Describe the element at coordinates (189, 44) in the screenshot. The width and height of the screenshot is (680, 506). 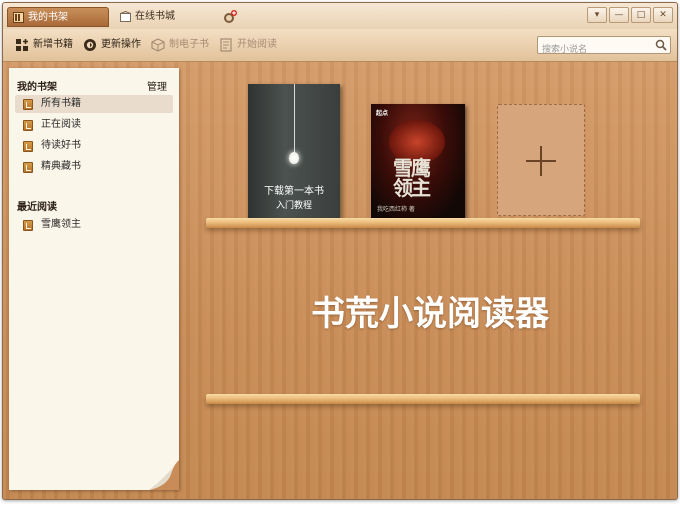
I see `make-ebook-label: 制电子书` at that location.